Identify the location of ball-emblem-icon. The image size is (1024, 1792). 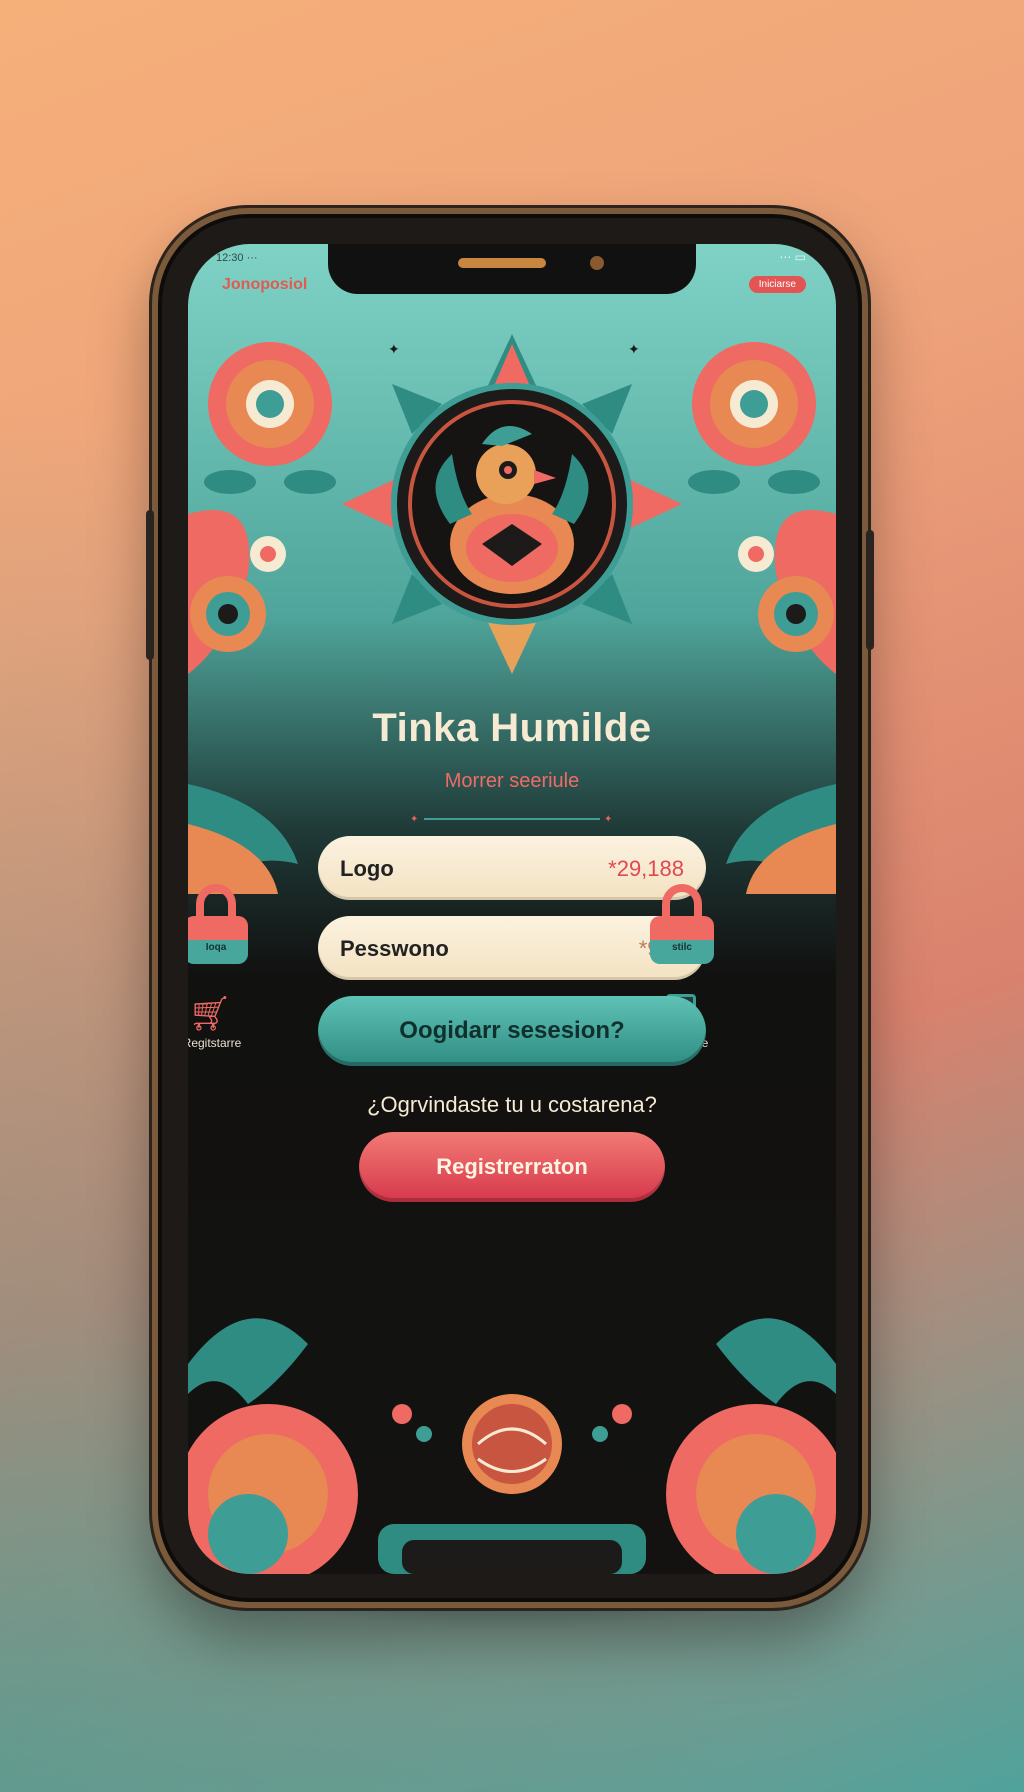
(512, 1444).